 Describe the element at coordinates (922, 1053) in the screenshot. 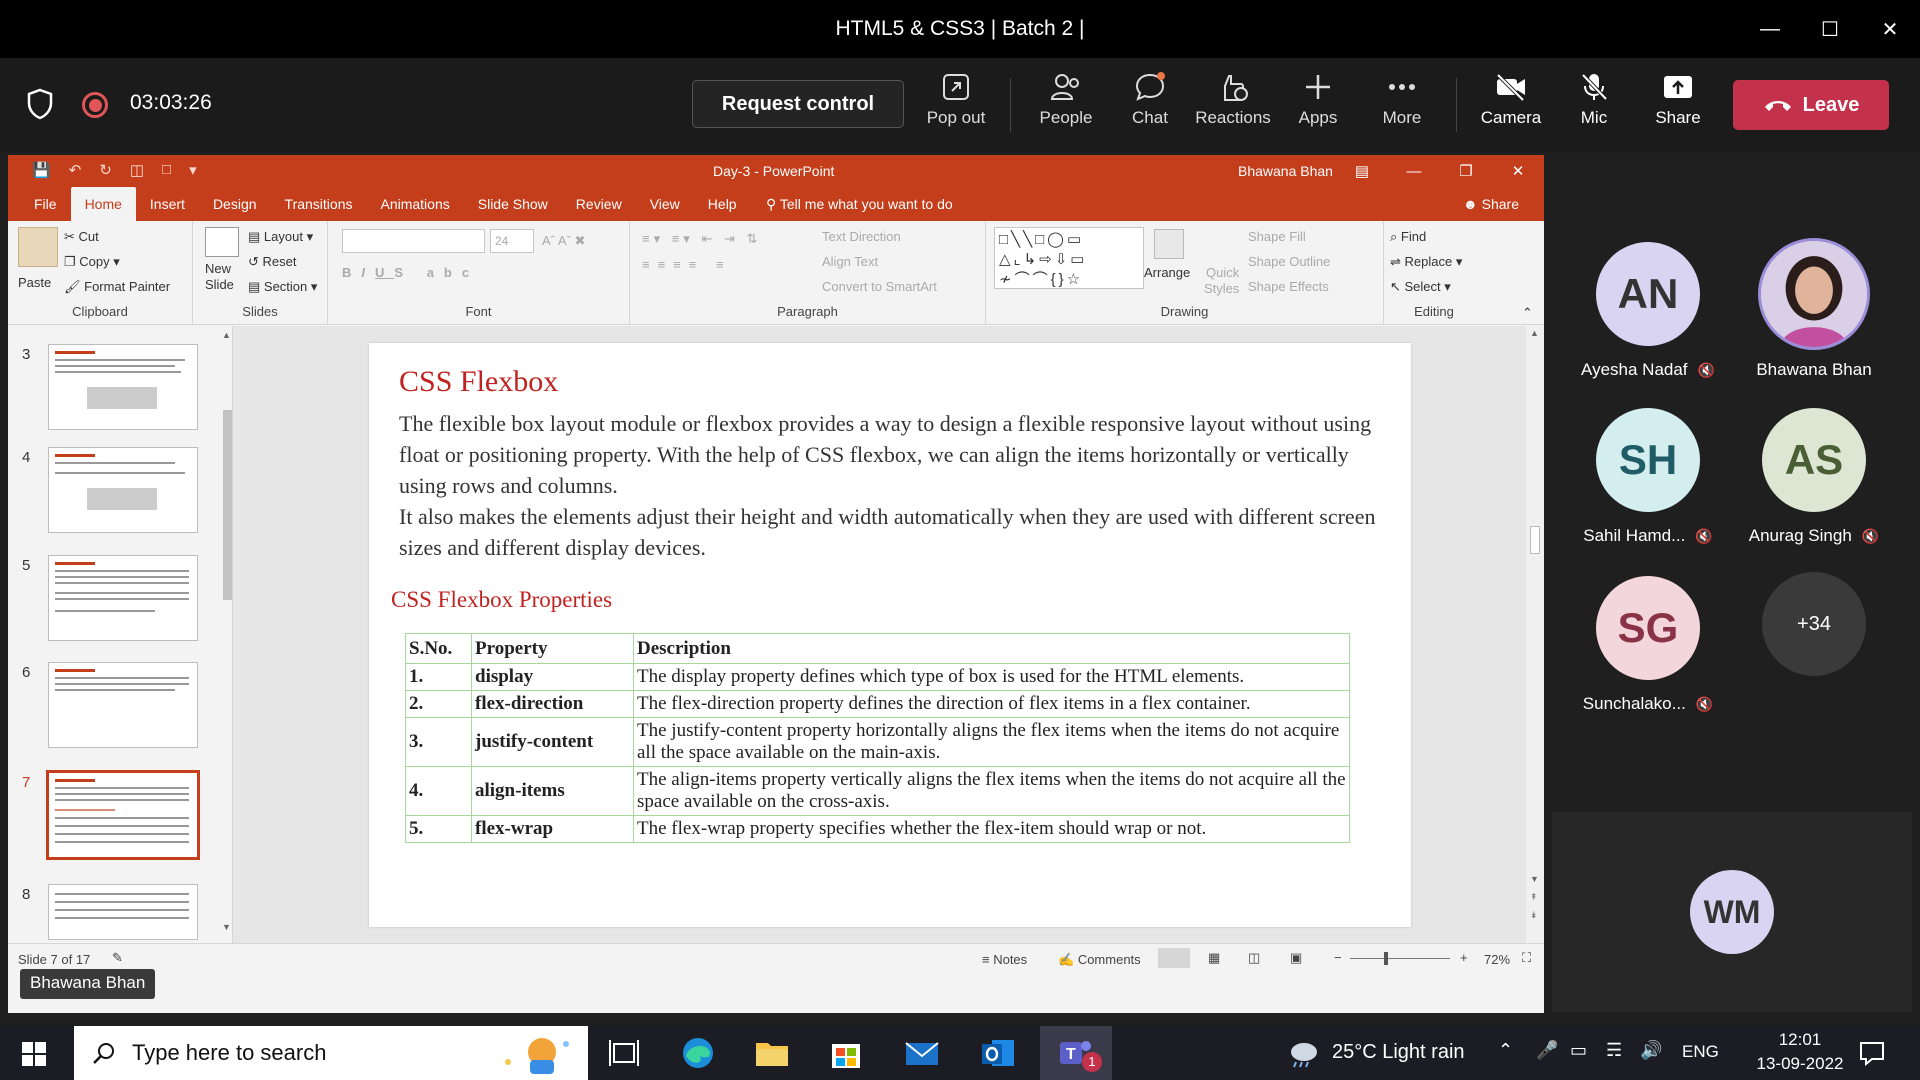

I see `mail-icon` at that location.